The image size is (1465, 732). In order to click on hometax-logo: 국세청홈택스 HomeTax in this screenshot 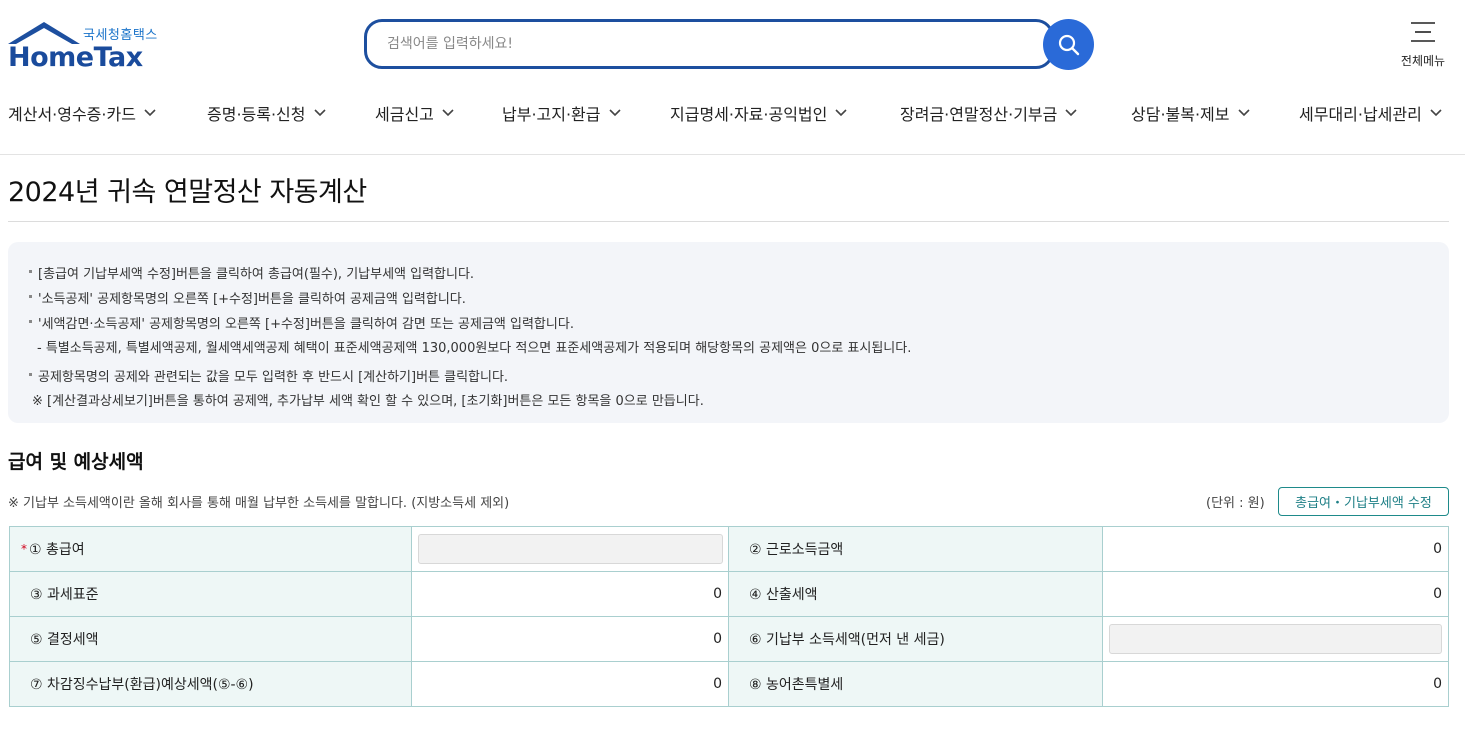, I will do `click(88, 46)`.